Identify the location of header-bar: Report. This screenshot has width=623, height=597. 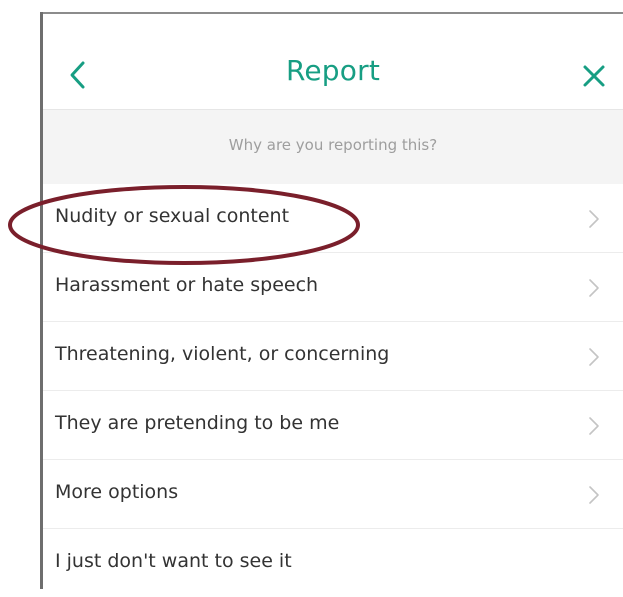
(333, 62).